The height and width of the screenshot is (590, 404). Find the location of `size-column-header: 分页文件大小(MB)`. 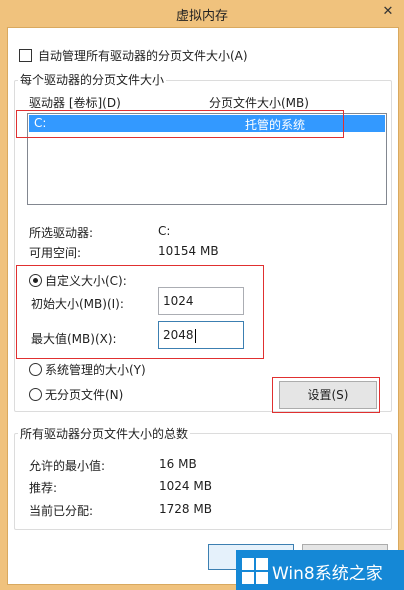

size-column-header: 分页文件大小(MB) is located at coordinates (259, 103).